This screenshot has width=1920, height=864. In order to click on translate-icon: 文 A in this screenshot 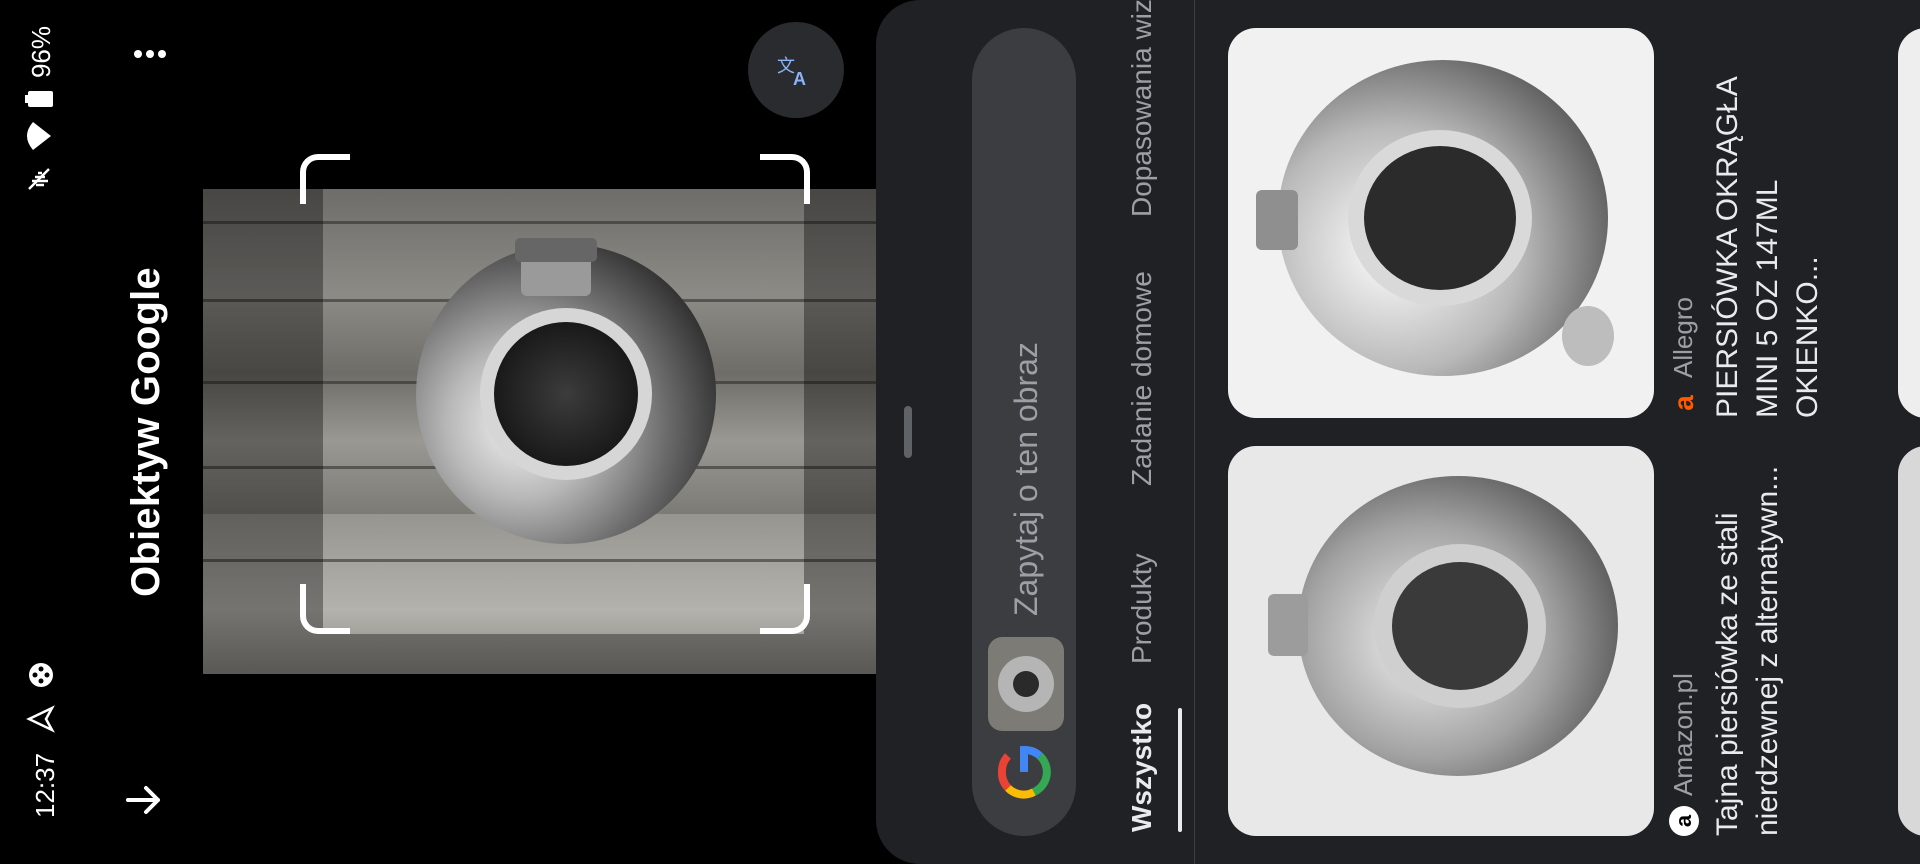, I will do `click(796, 70)`.